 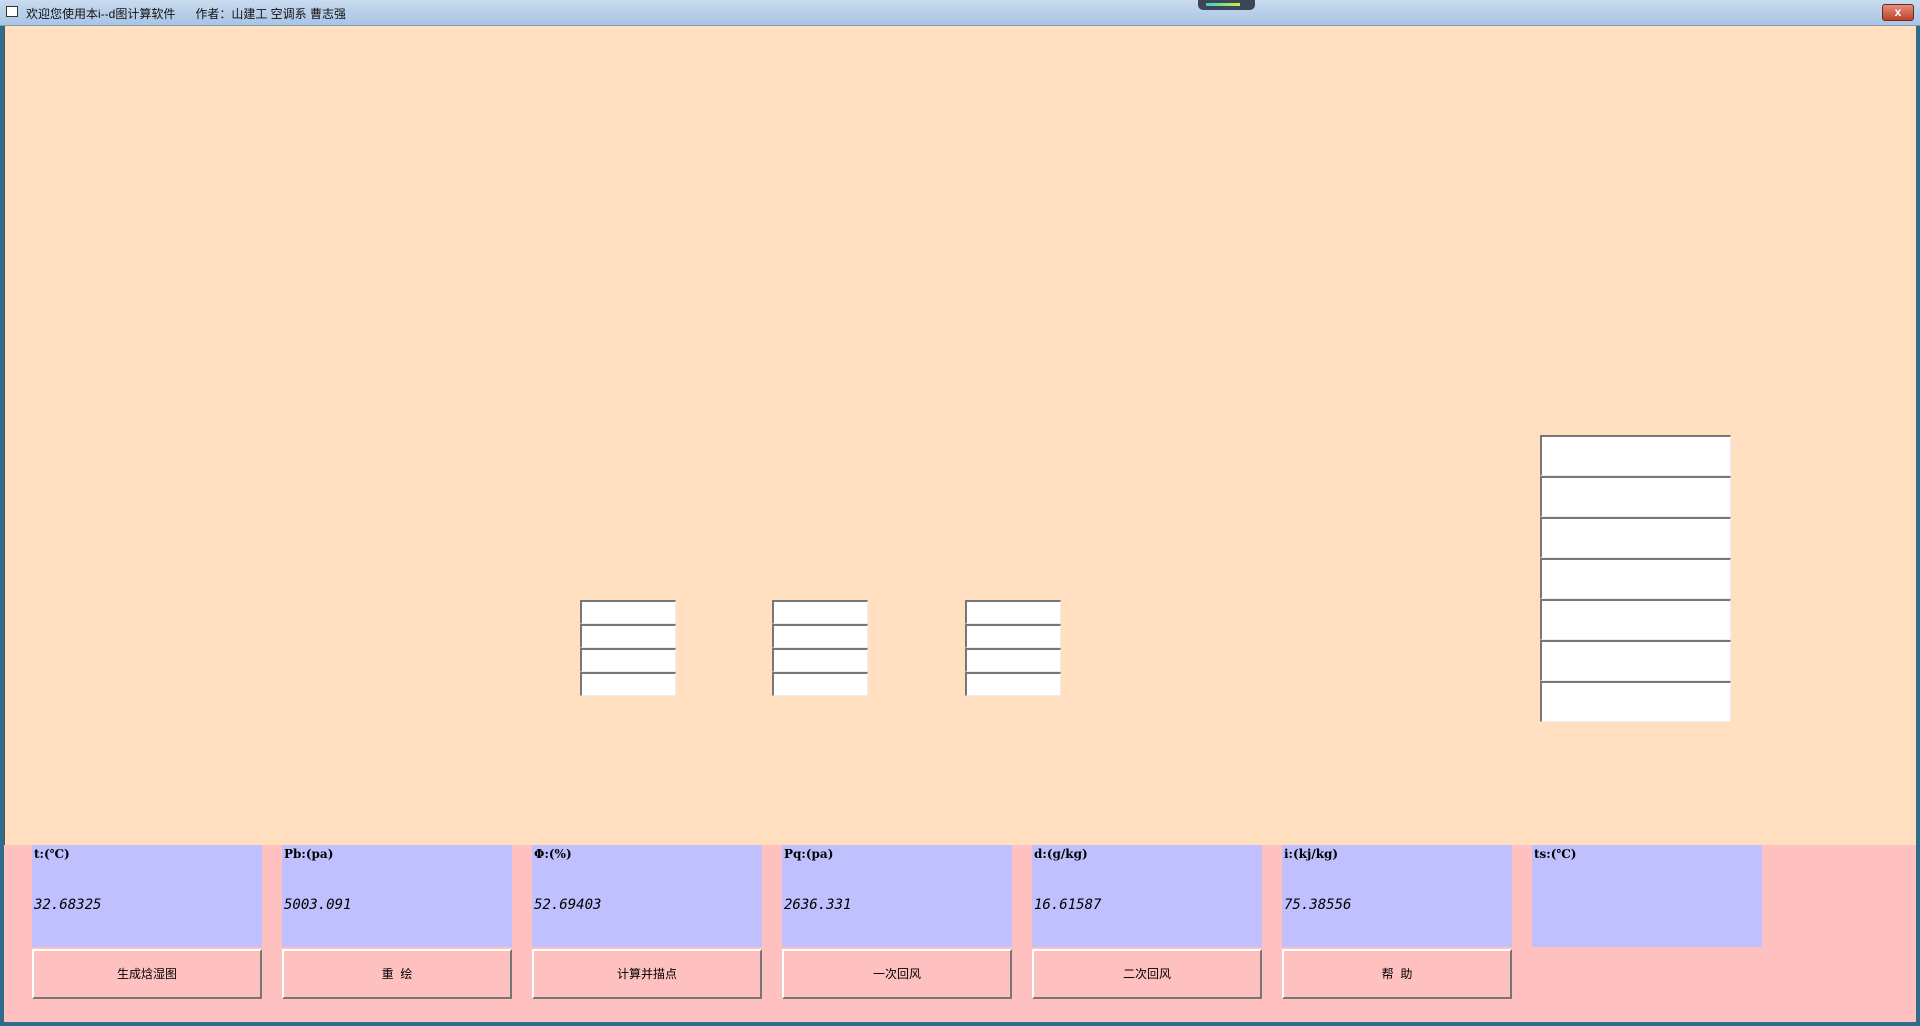 I want to click on value-text: 52.69403, so click(x=568, y=905).